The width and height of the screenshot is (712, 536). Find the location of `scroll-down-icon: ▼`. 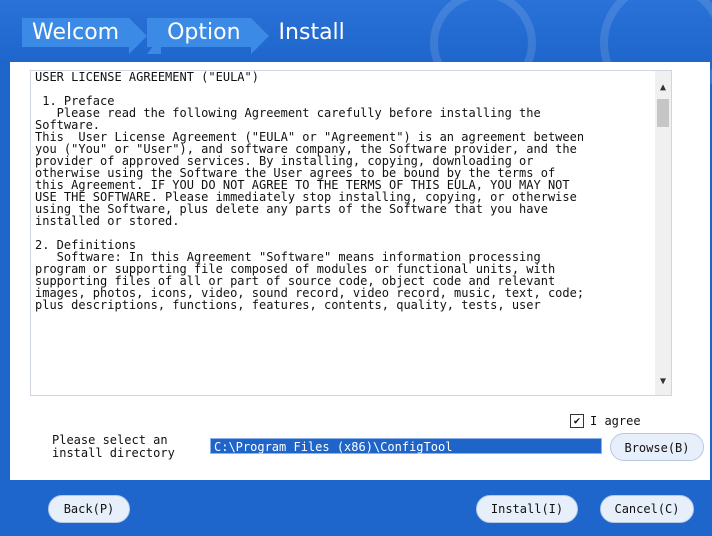

scroll-down-icon: ▼ is located at coordinates (663, 382).